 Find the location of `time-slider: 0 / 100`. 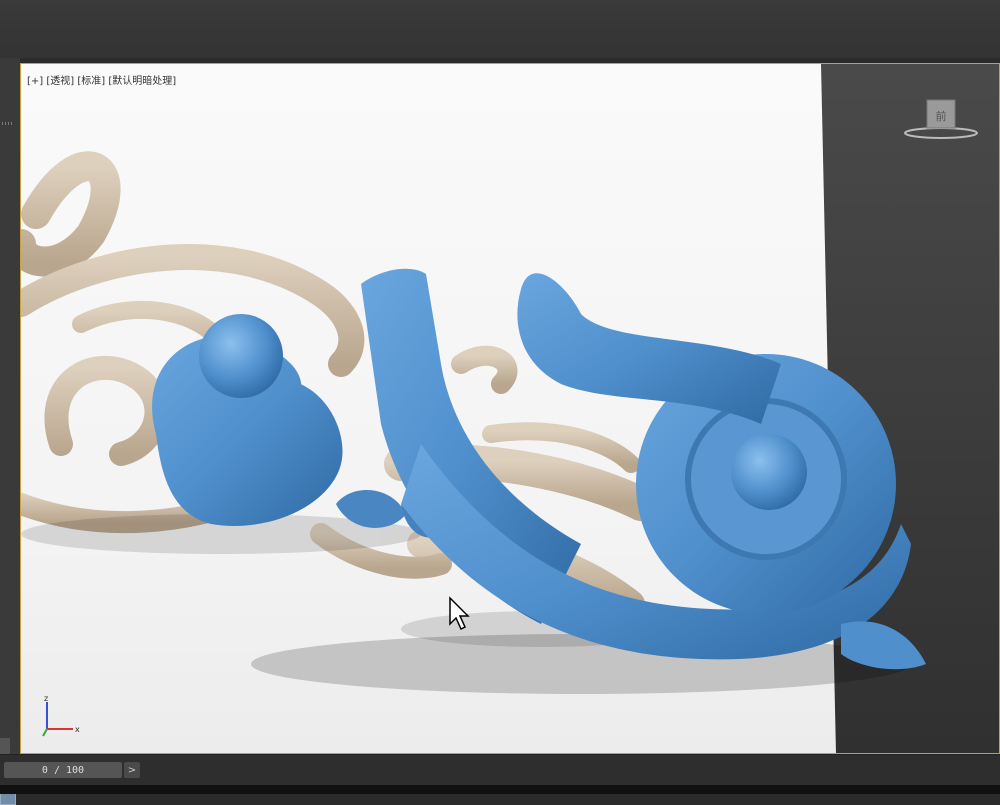

time-slider: 0 / 100 is located at coordinates (63, 770).